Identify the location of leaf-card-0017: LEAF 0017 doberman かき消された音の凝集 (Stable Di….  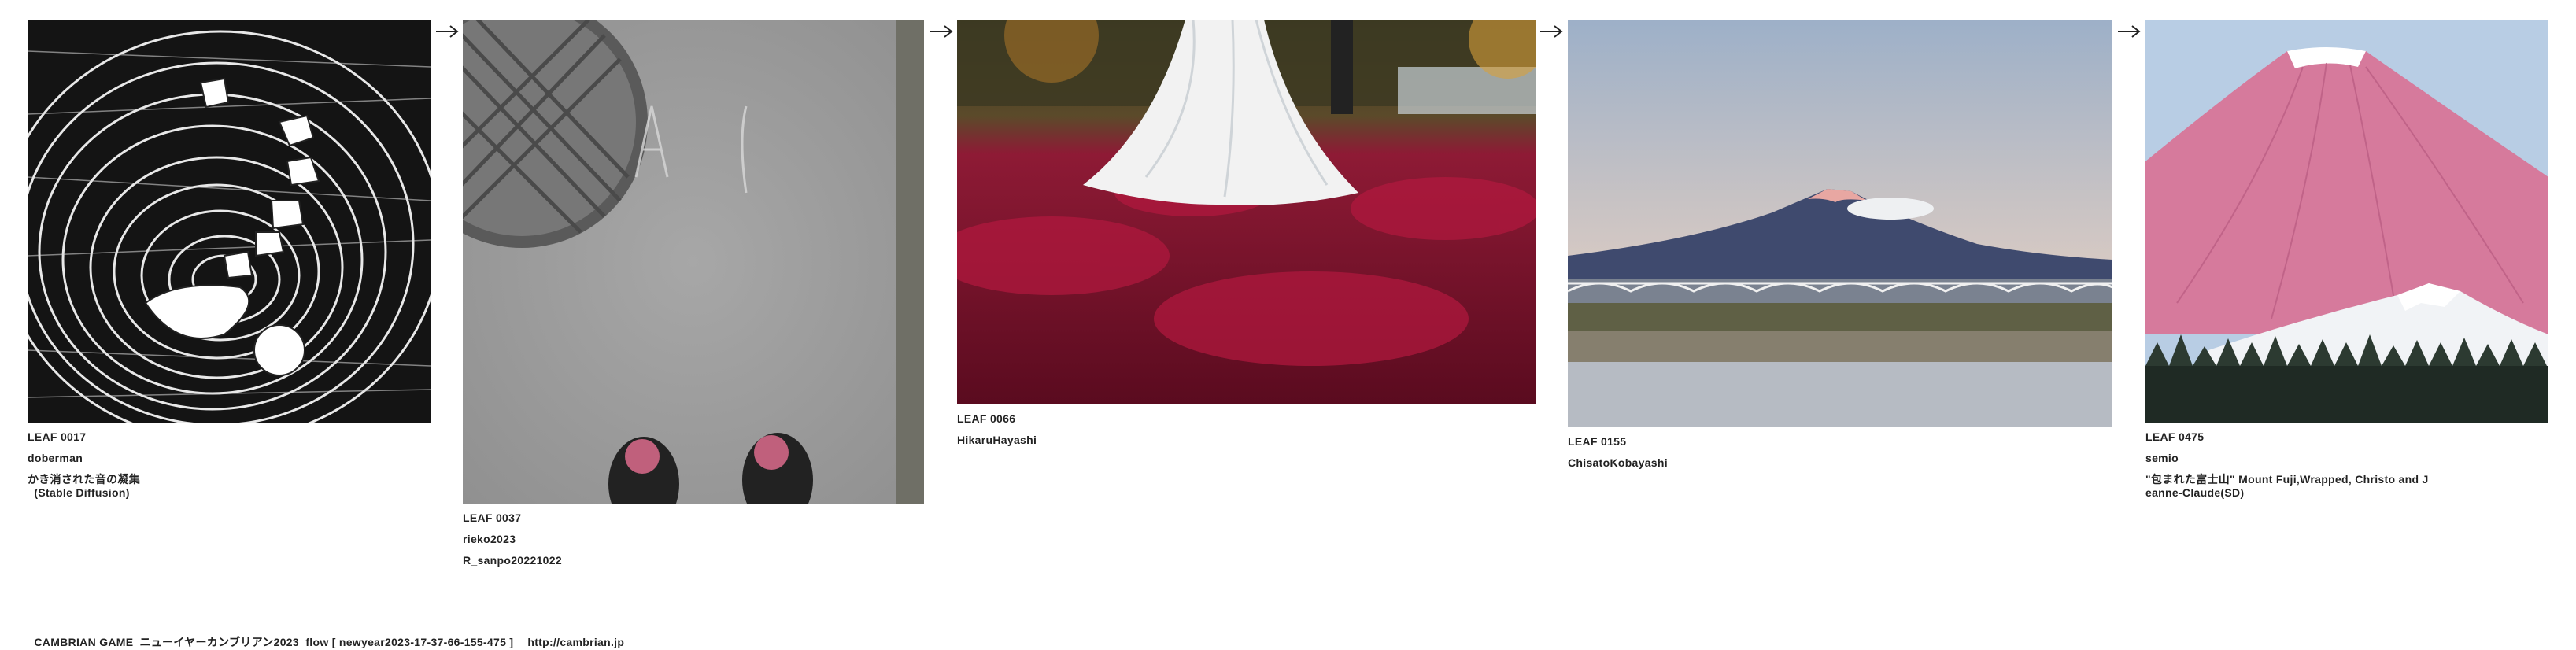
(229, 260).